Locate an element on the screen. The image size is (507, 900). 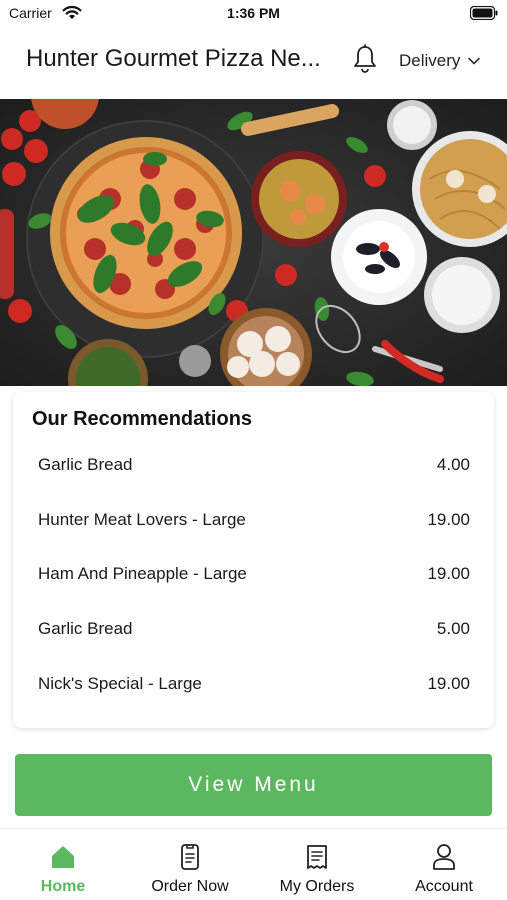
nav-label-order-now: Order Now is located at coordinates (190, 886).